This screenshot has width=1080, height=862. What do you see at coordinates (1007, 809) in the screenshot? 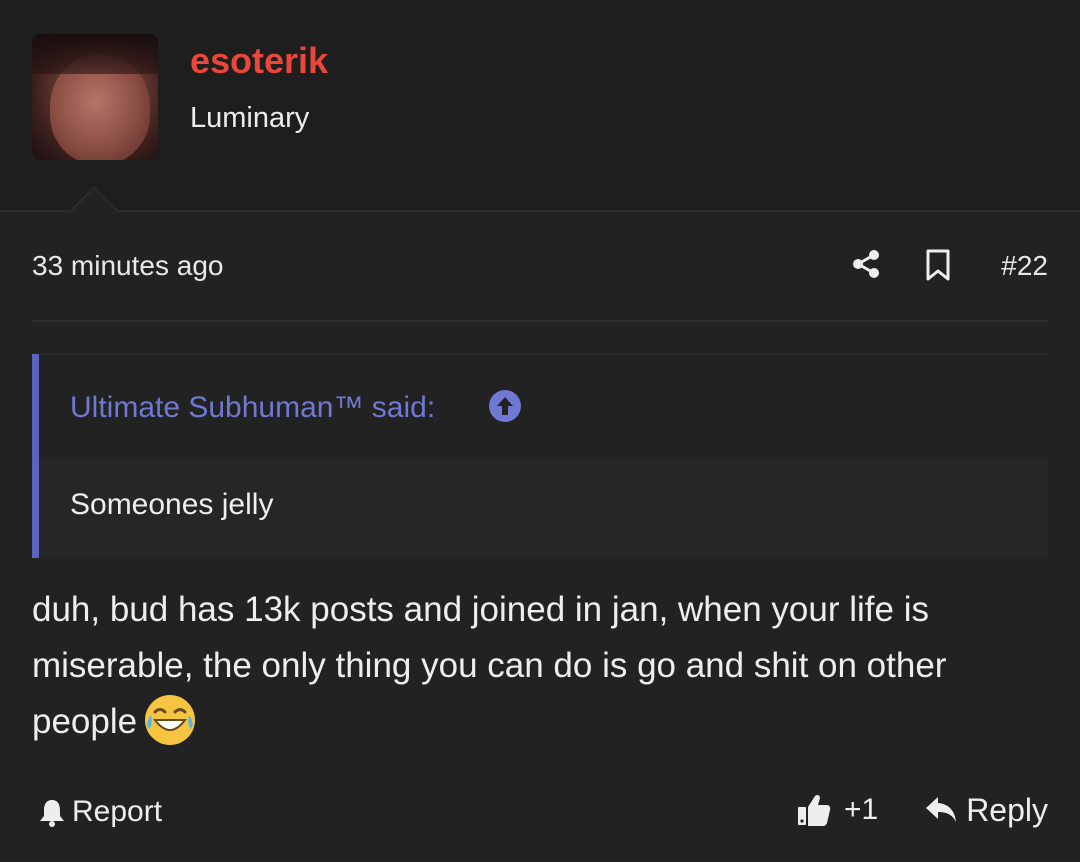
I see `reply-label: Reply` at bounding box center [1007, 809].